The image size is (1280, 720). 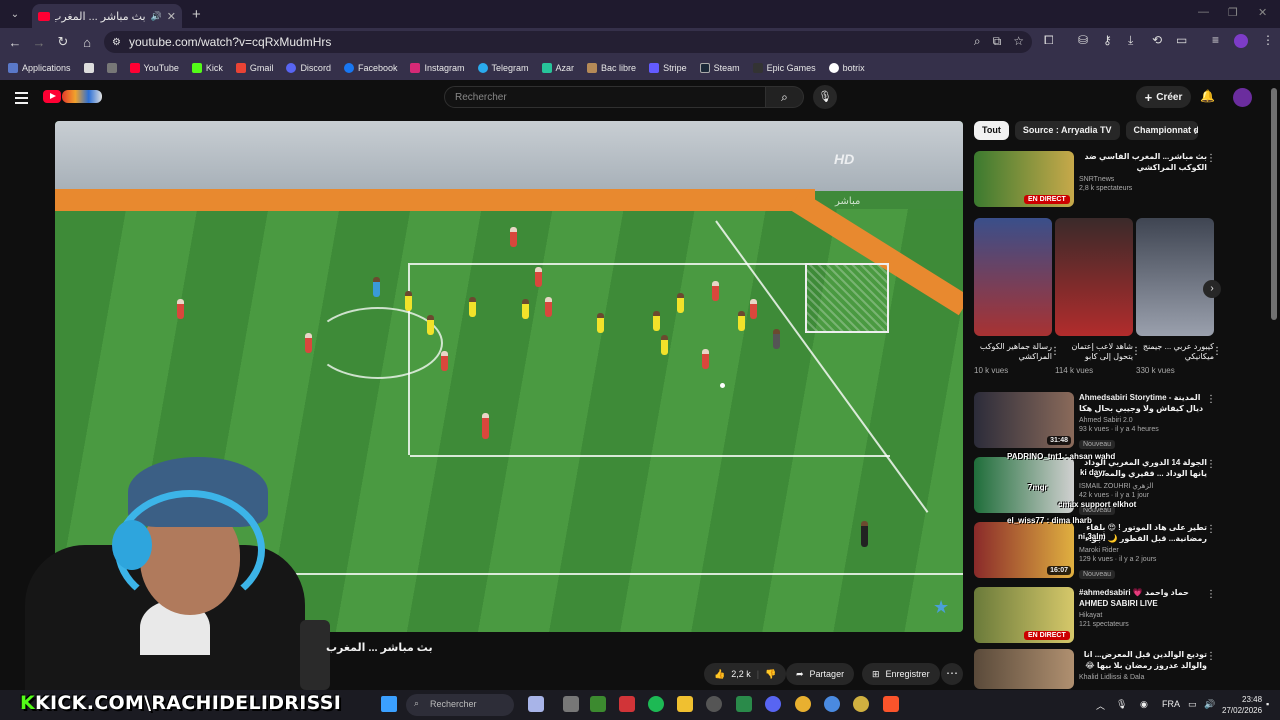 What do you see at coordinates (460, 705) in the screenshot?
I see `taskbar-search: ⌕ Rechercher` at bounding box center [460, 705].